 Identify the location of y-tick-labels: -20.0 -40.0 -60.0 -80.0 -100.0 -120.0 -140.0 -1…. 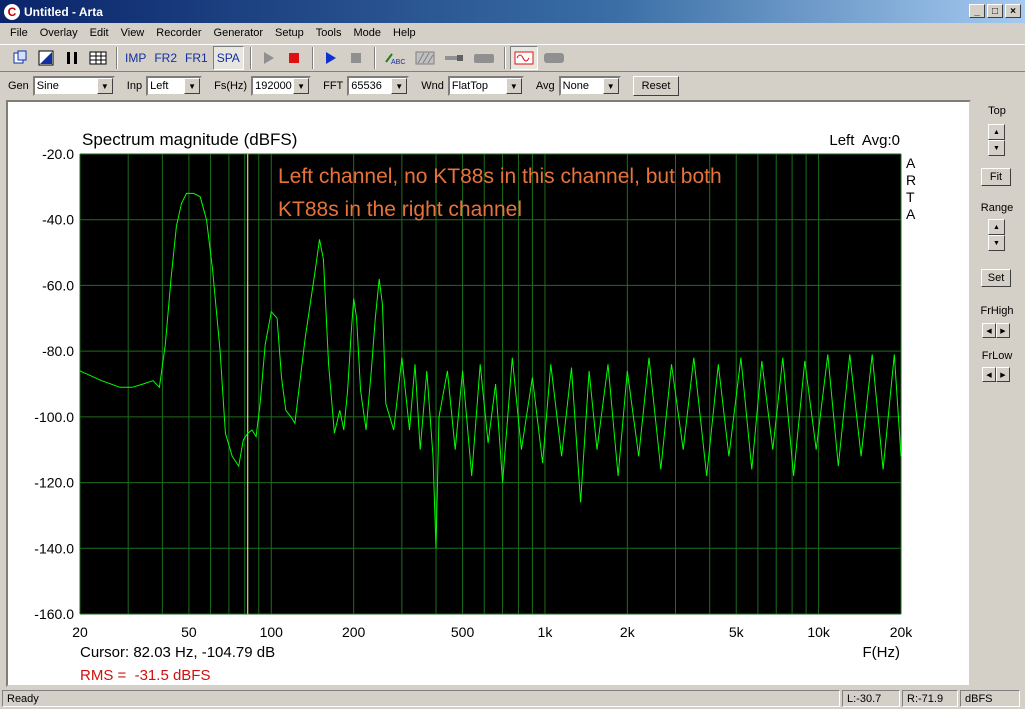
(54, 384).